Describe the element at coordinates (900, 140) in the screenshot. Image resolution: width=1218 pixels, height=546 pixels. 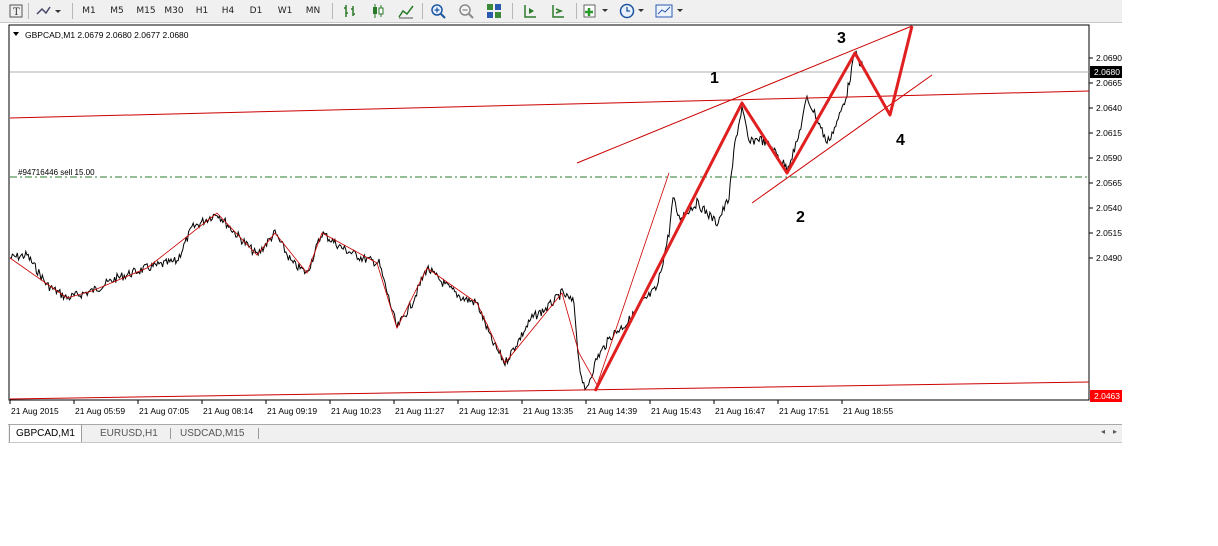
I see `wave-label-4: 4` at that location.